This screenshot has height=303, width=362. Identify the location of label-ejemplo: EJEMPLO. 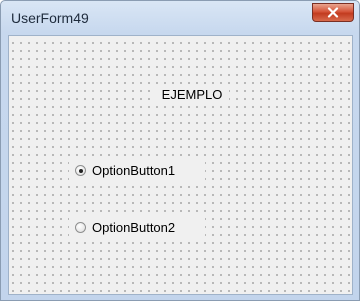
(192, 95).